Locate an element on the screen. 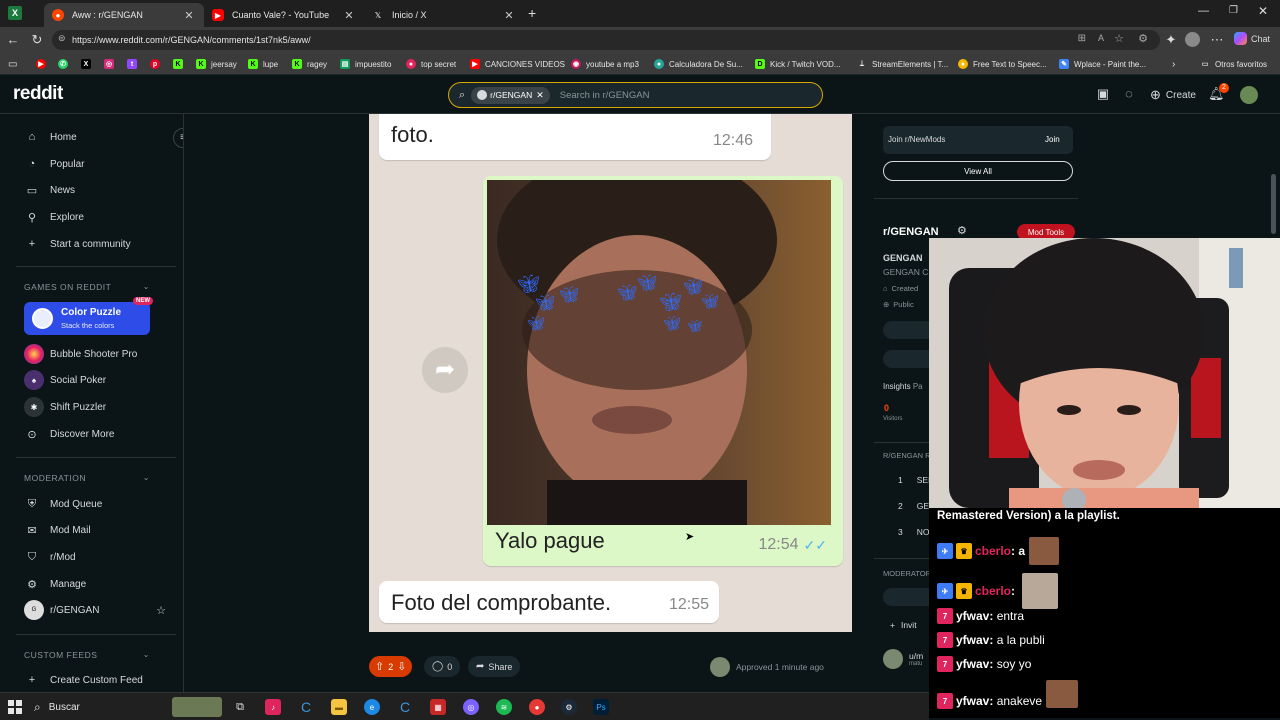  window-close-icon: ✕ is located at coordinates (1263, 11).